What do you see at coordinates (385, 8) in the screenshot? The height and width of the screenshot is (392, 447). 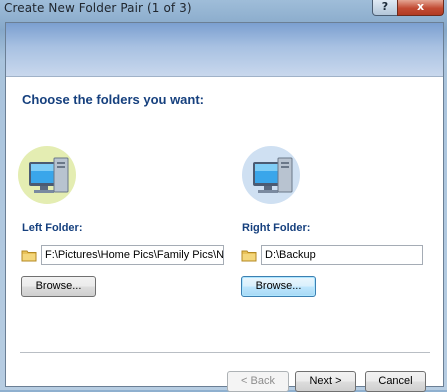 I see `help-button: ?` at bounding box center [385, 8].